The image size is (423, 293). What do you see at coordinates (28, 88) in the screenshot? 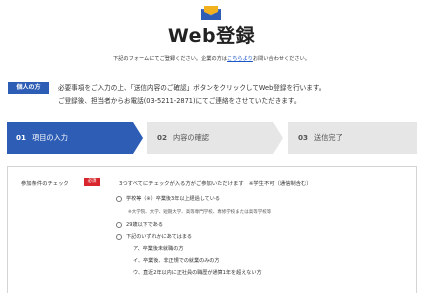
I see `individual-badge: 個人の方` at bounding box center [28, 88].